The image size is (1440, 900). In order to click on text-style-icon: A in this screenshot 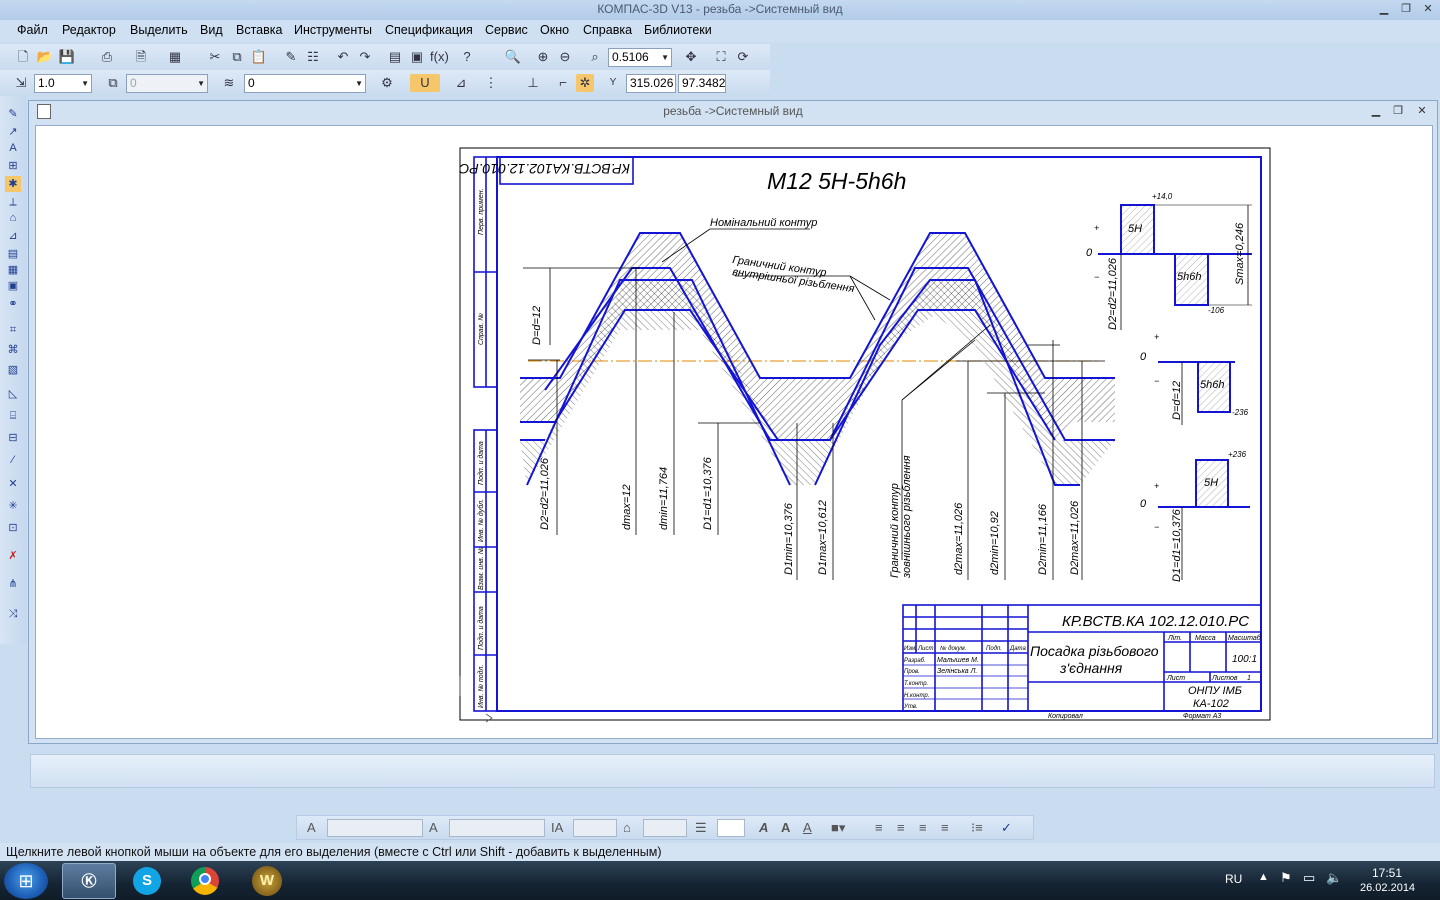, I will do `click(311, 828)`.